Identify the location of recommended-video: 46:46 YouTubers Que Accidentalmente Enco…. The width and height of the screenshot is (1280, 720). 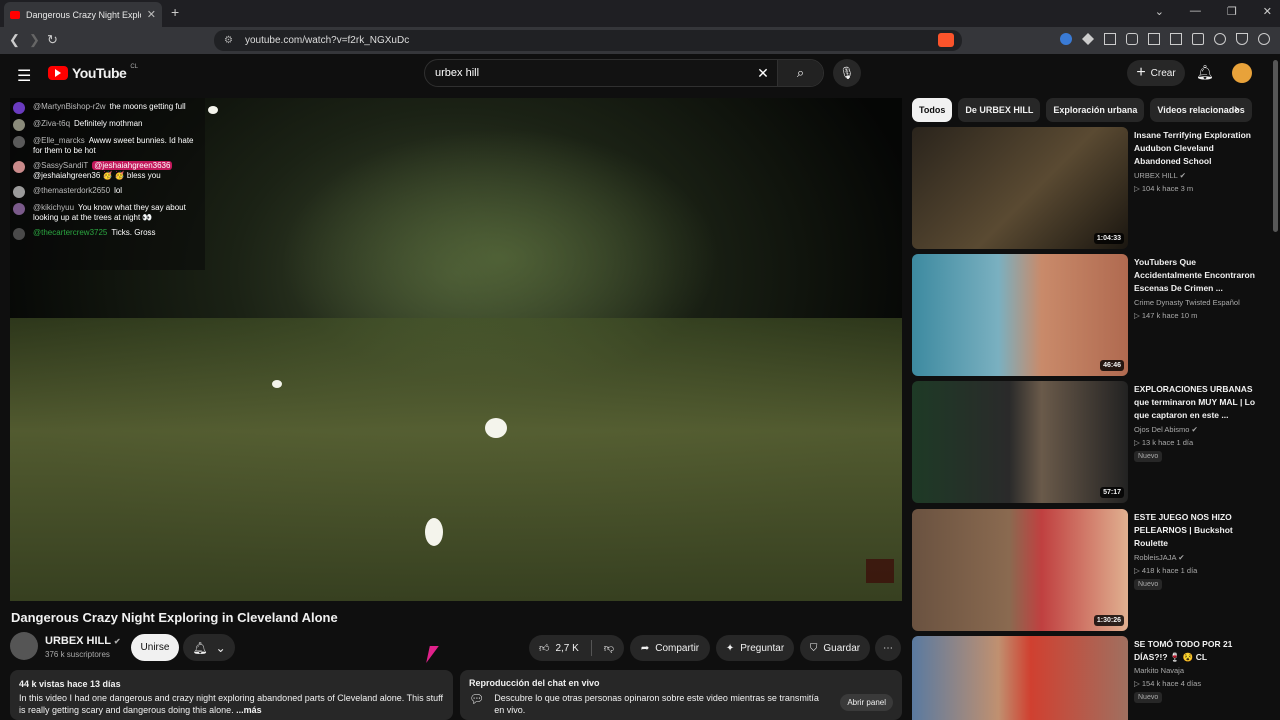
(1092, 315).